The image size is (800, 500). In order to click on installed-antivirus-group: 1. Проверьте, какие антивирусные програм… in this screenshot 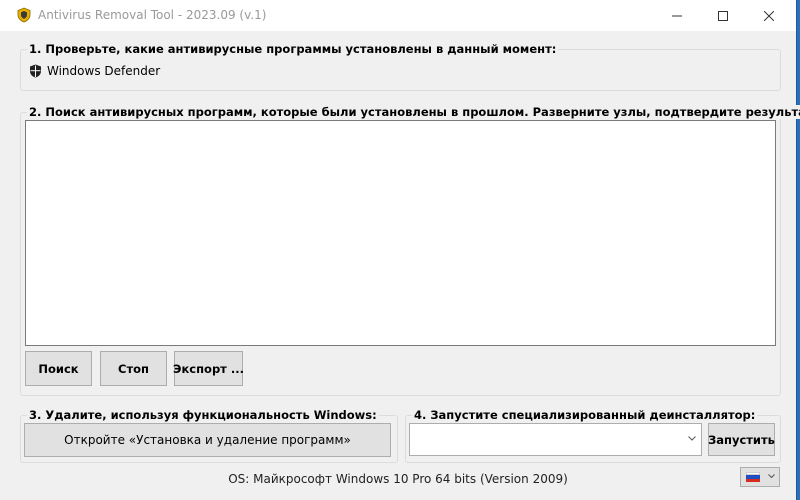, I will do `click(400, 66)`.